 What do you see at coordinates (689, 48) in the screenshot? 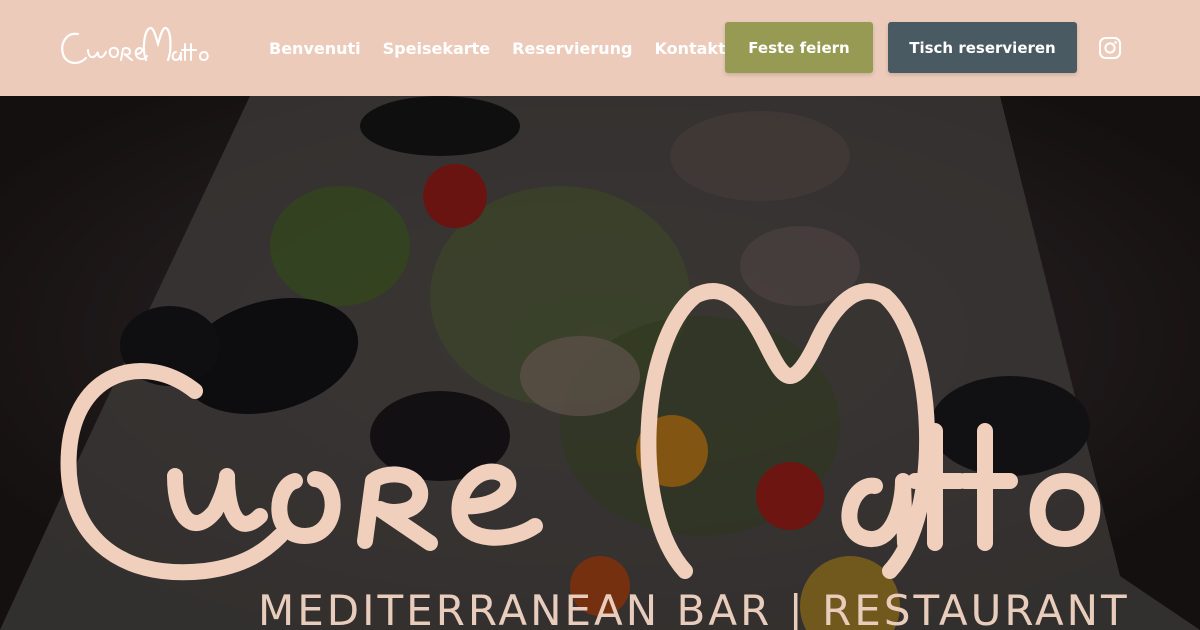
I see `nav-item-kontakt: Kontakt` at bounding box center [689, 48].